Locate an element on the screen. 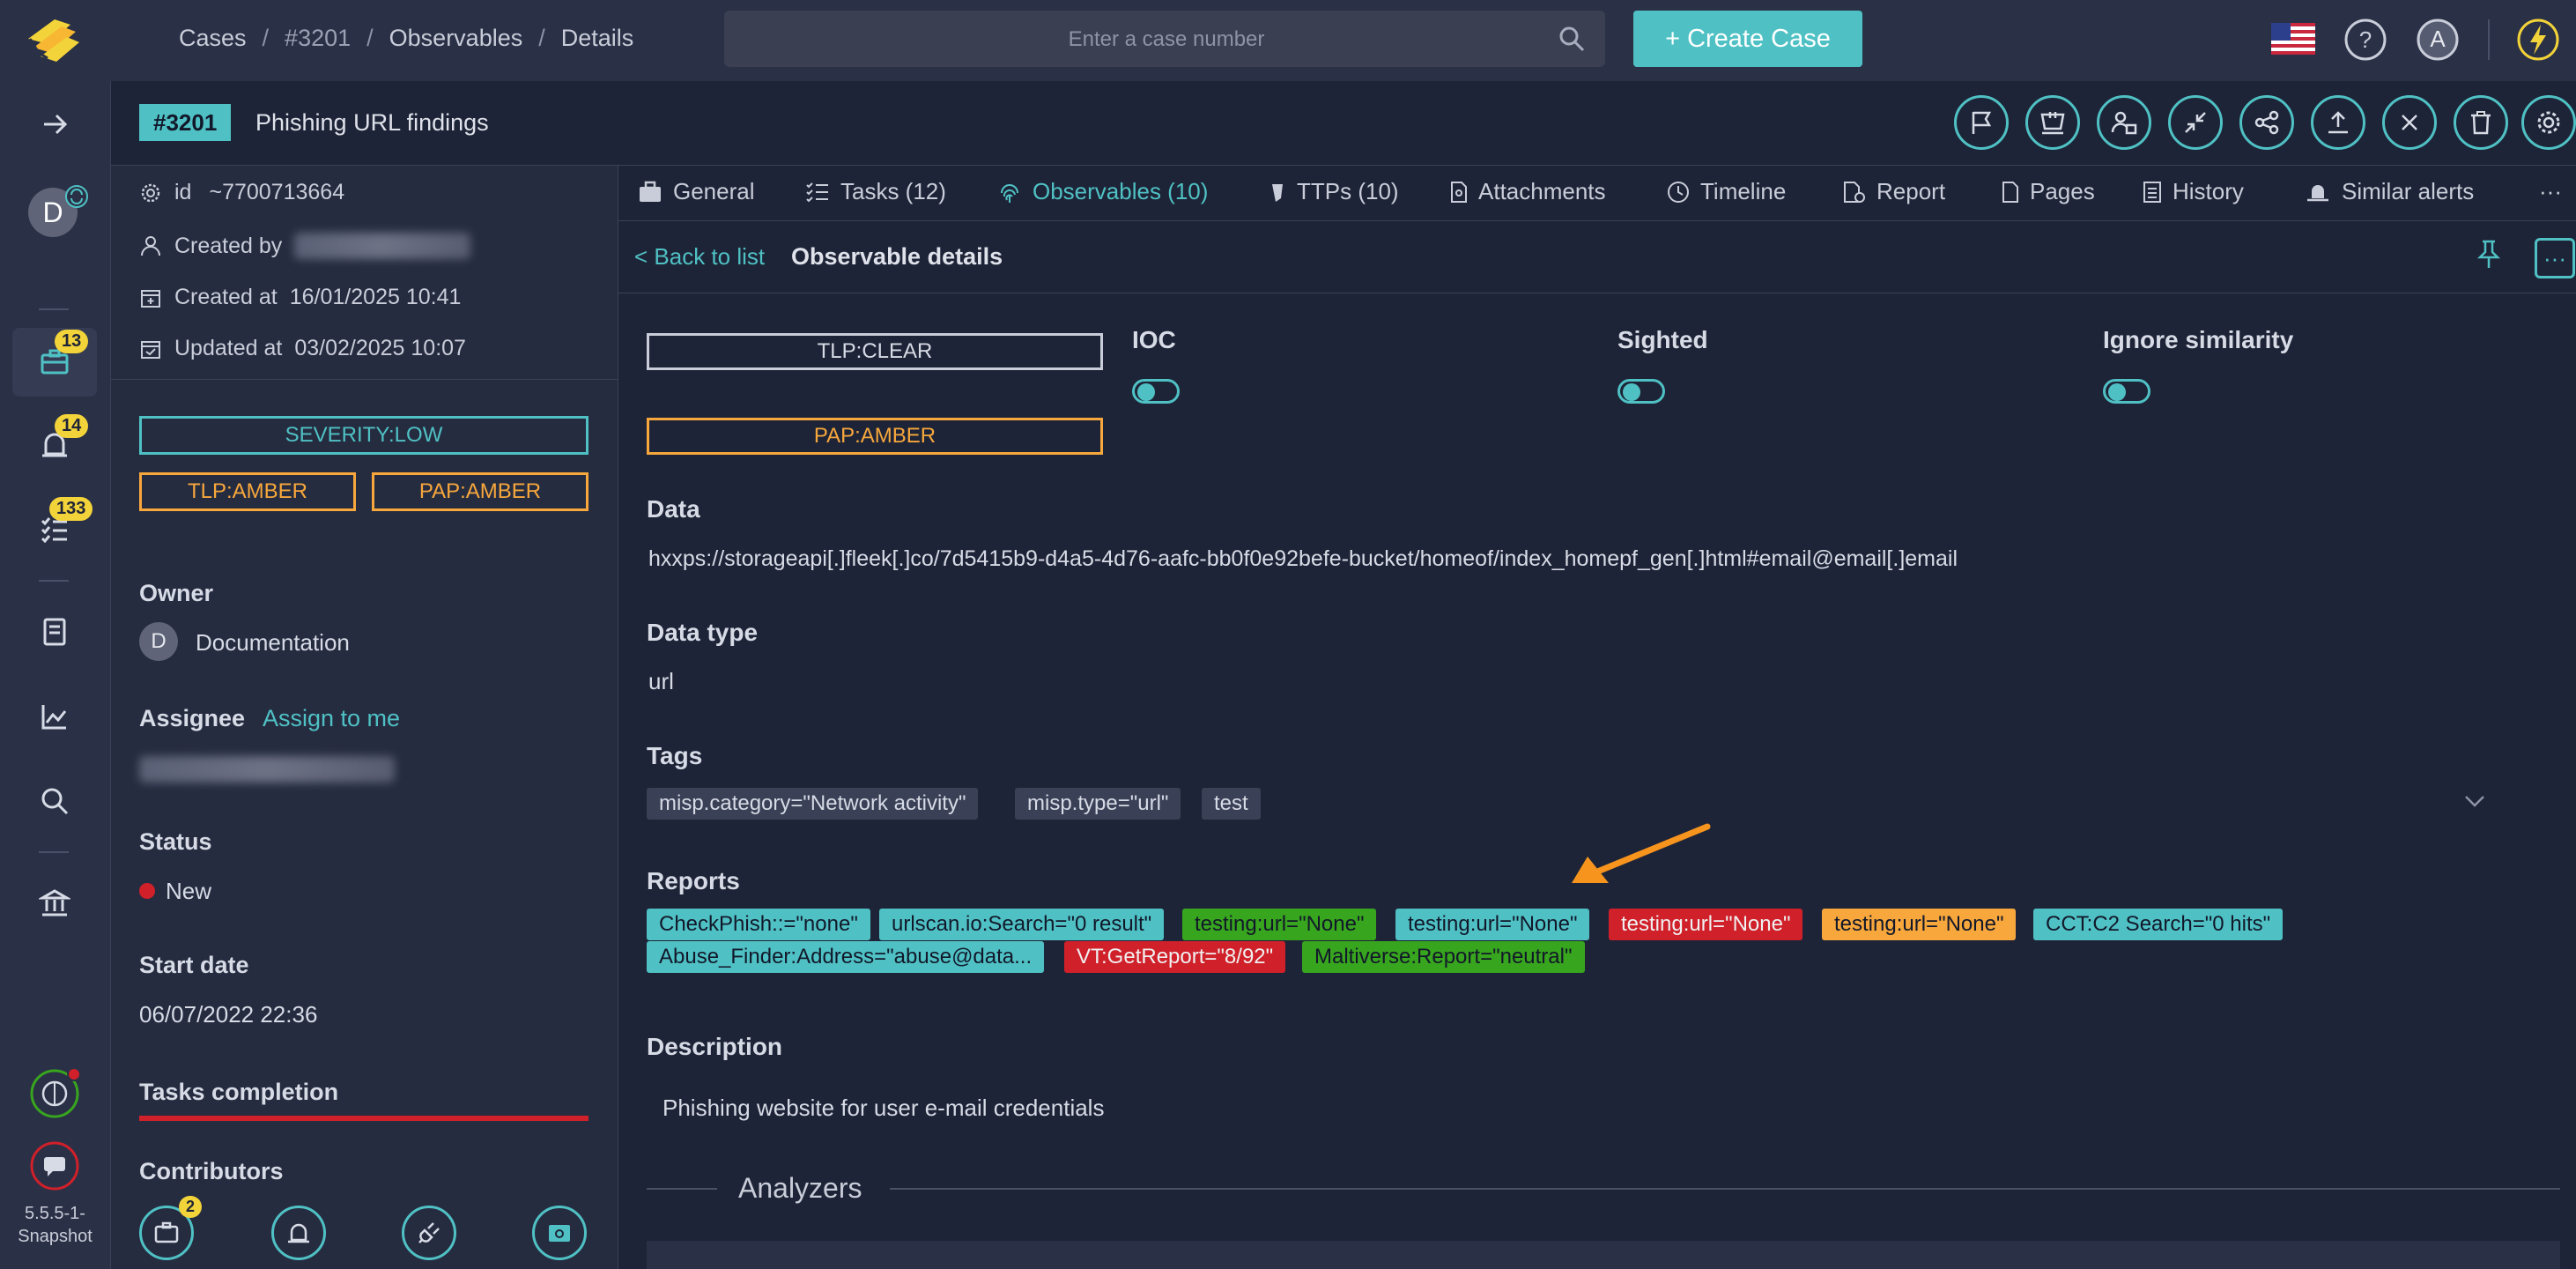 This screenshot has height=1269, width=2576. collapse-button is located at coordinates (2195, 123).